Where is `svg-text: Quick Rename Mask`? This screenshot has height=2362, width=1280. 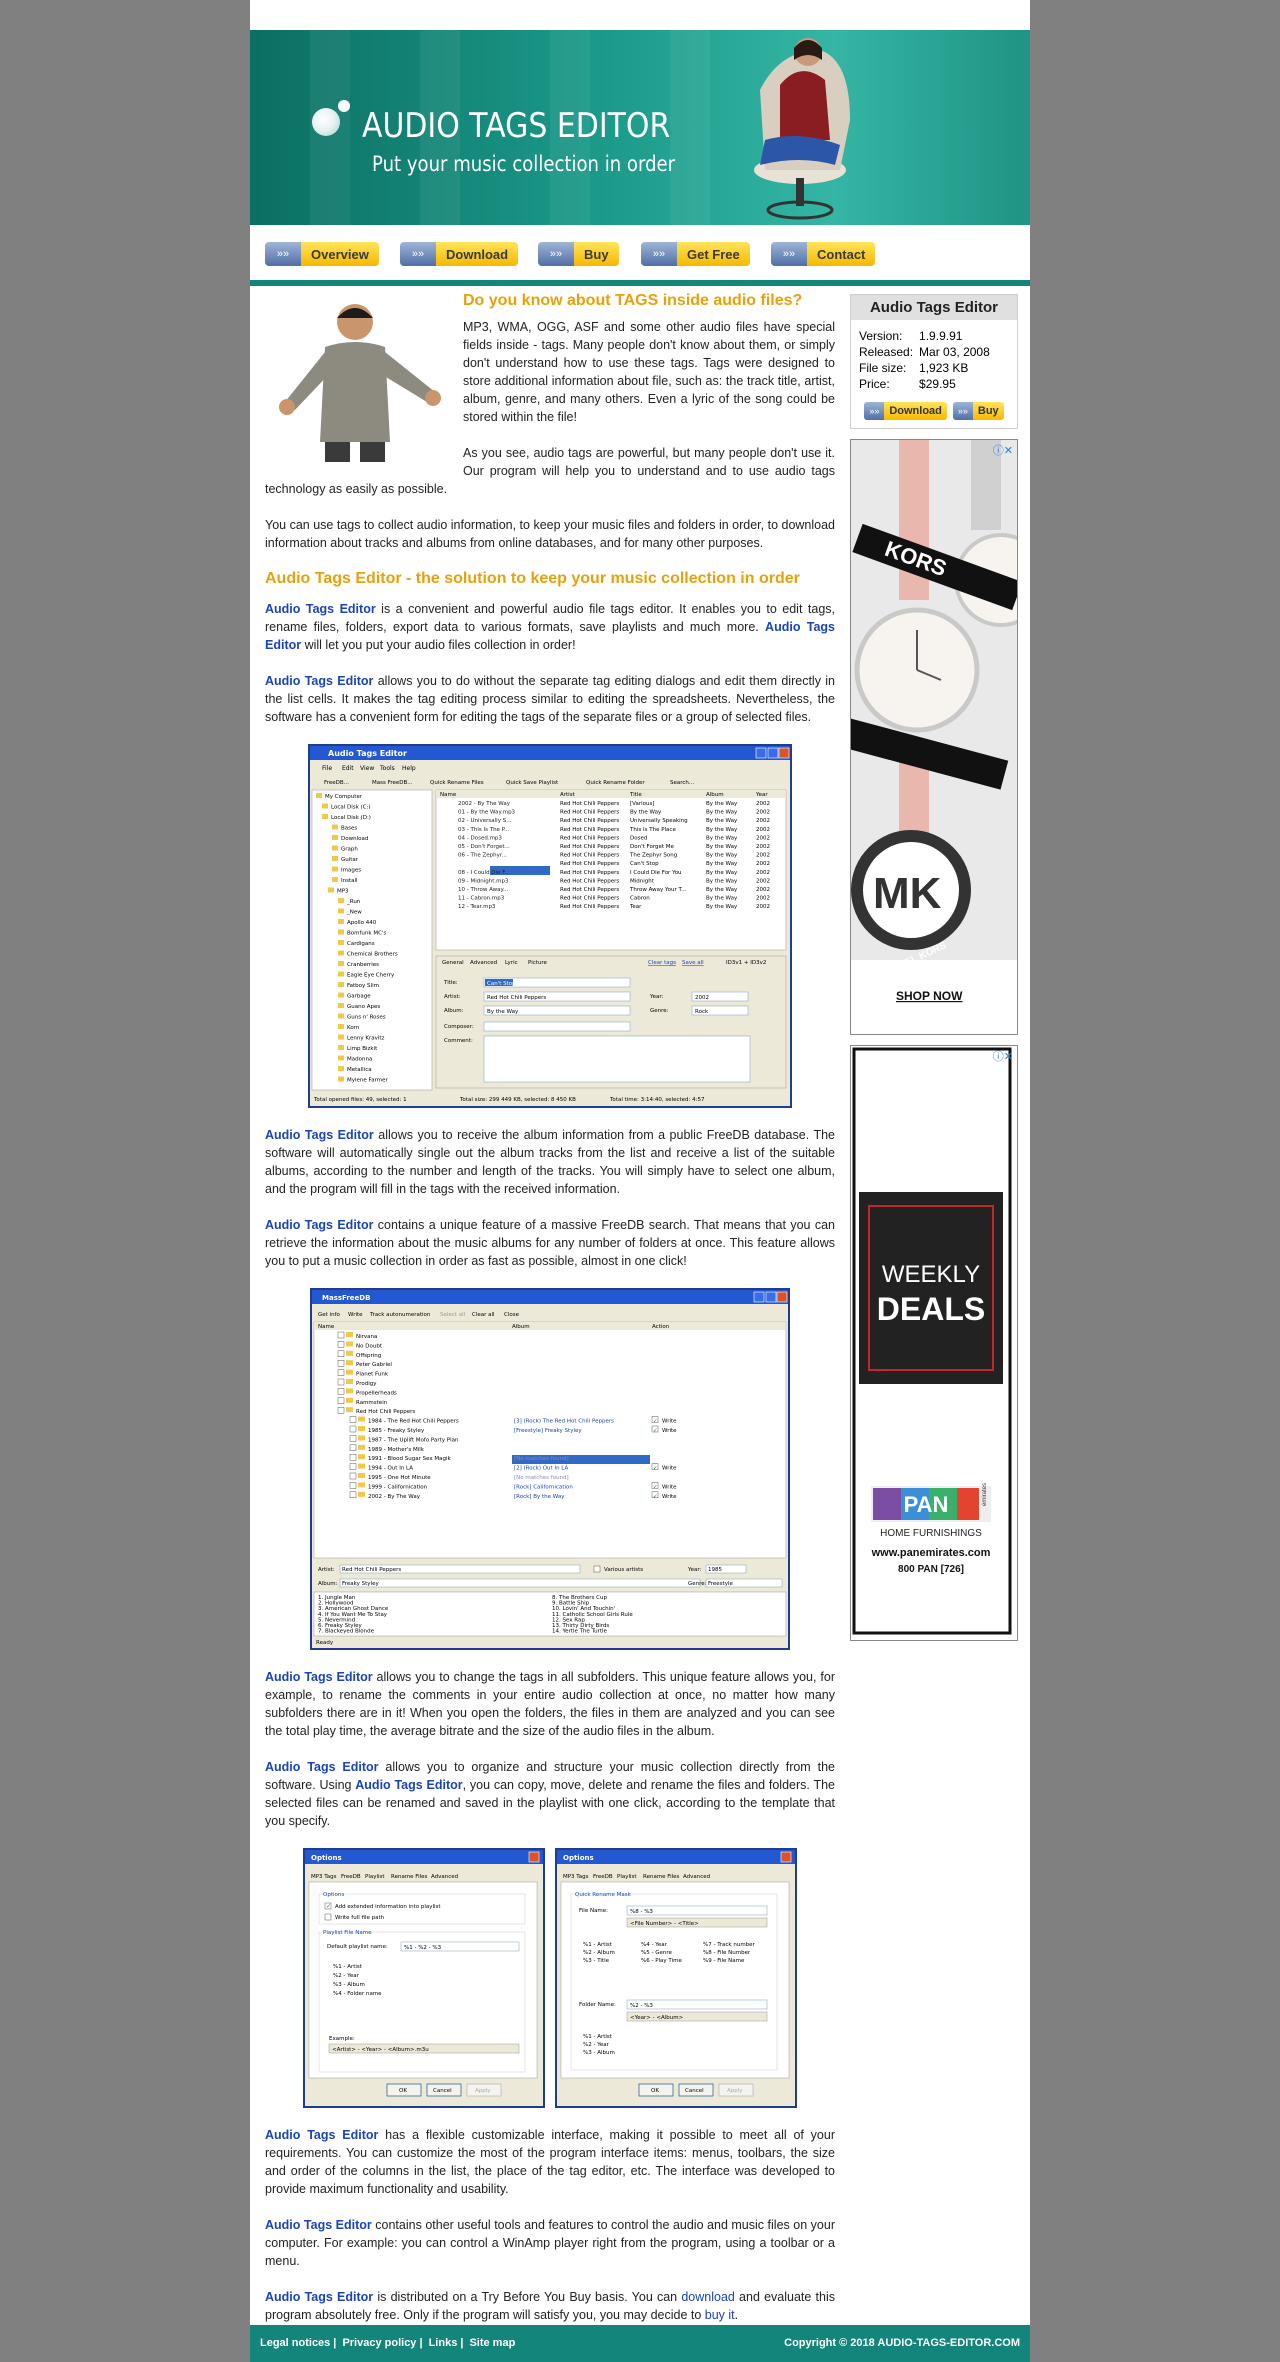
svg-text: Quick Rename Mask is located at coordinates (603, 1895).